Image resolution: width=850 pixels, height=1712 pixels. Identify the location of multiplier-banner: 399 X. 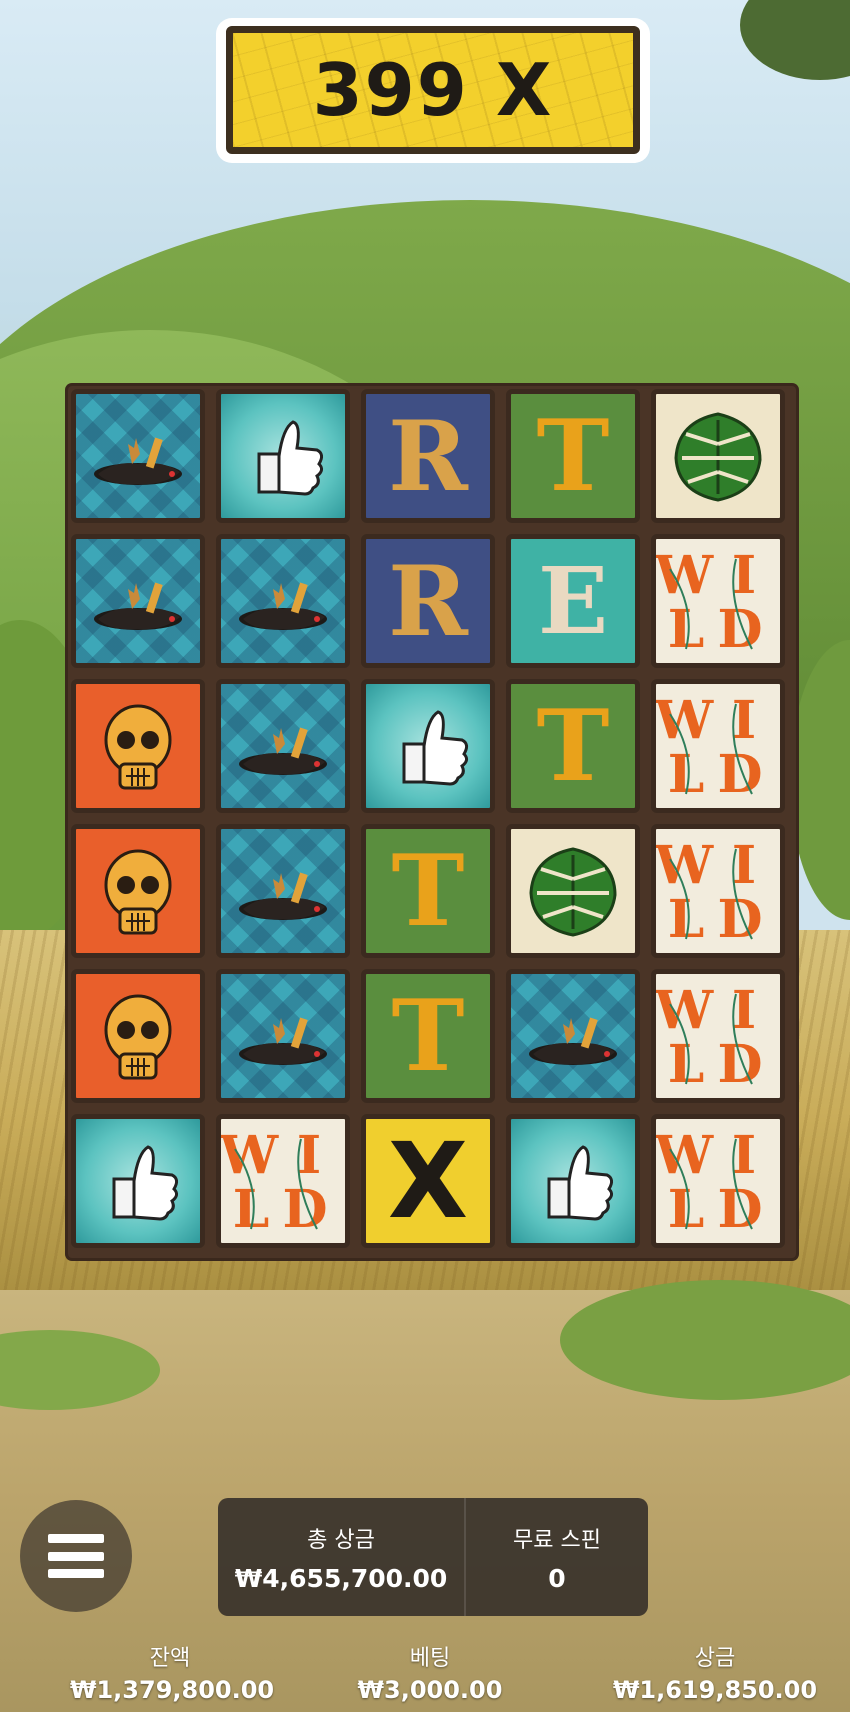
(433, 90).